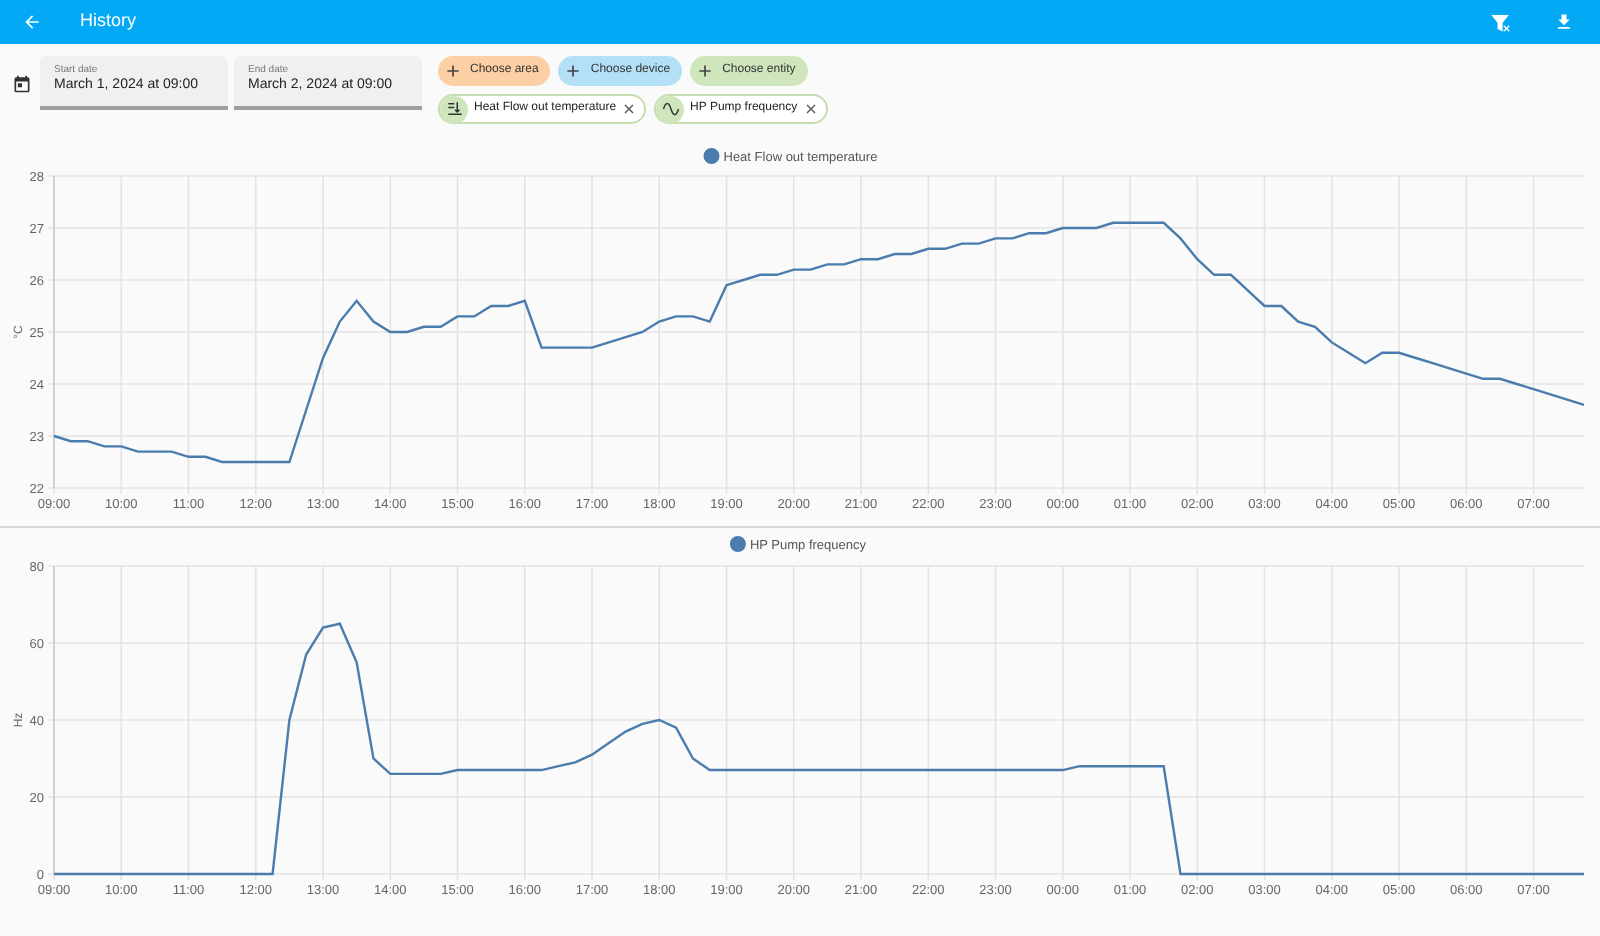  What do you see at coordinates (32, 22) in the screenshot?
I see `back-arrow-icon` at bounding box center [32, 22].